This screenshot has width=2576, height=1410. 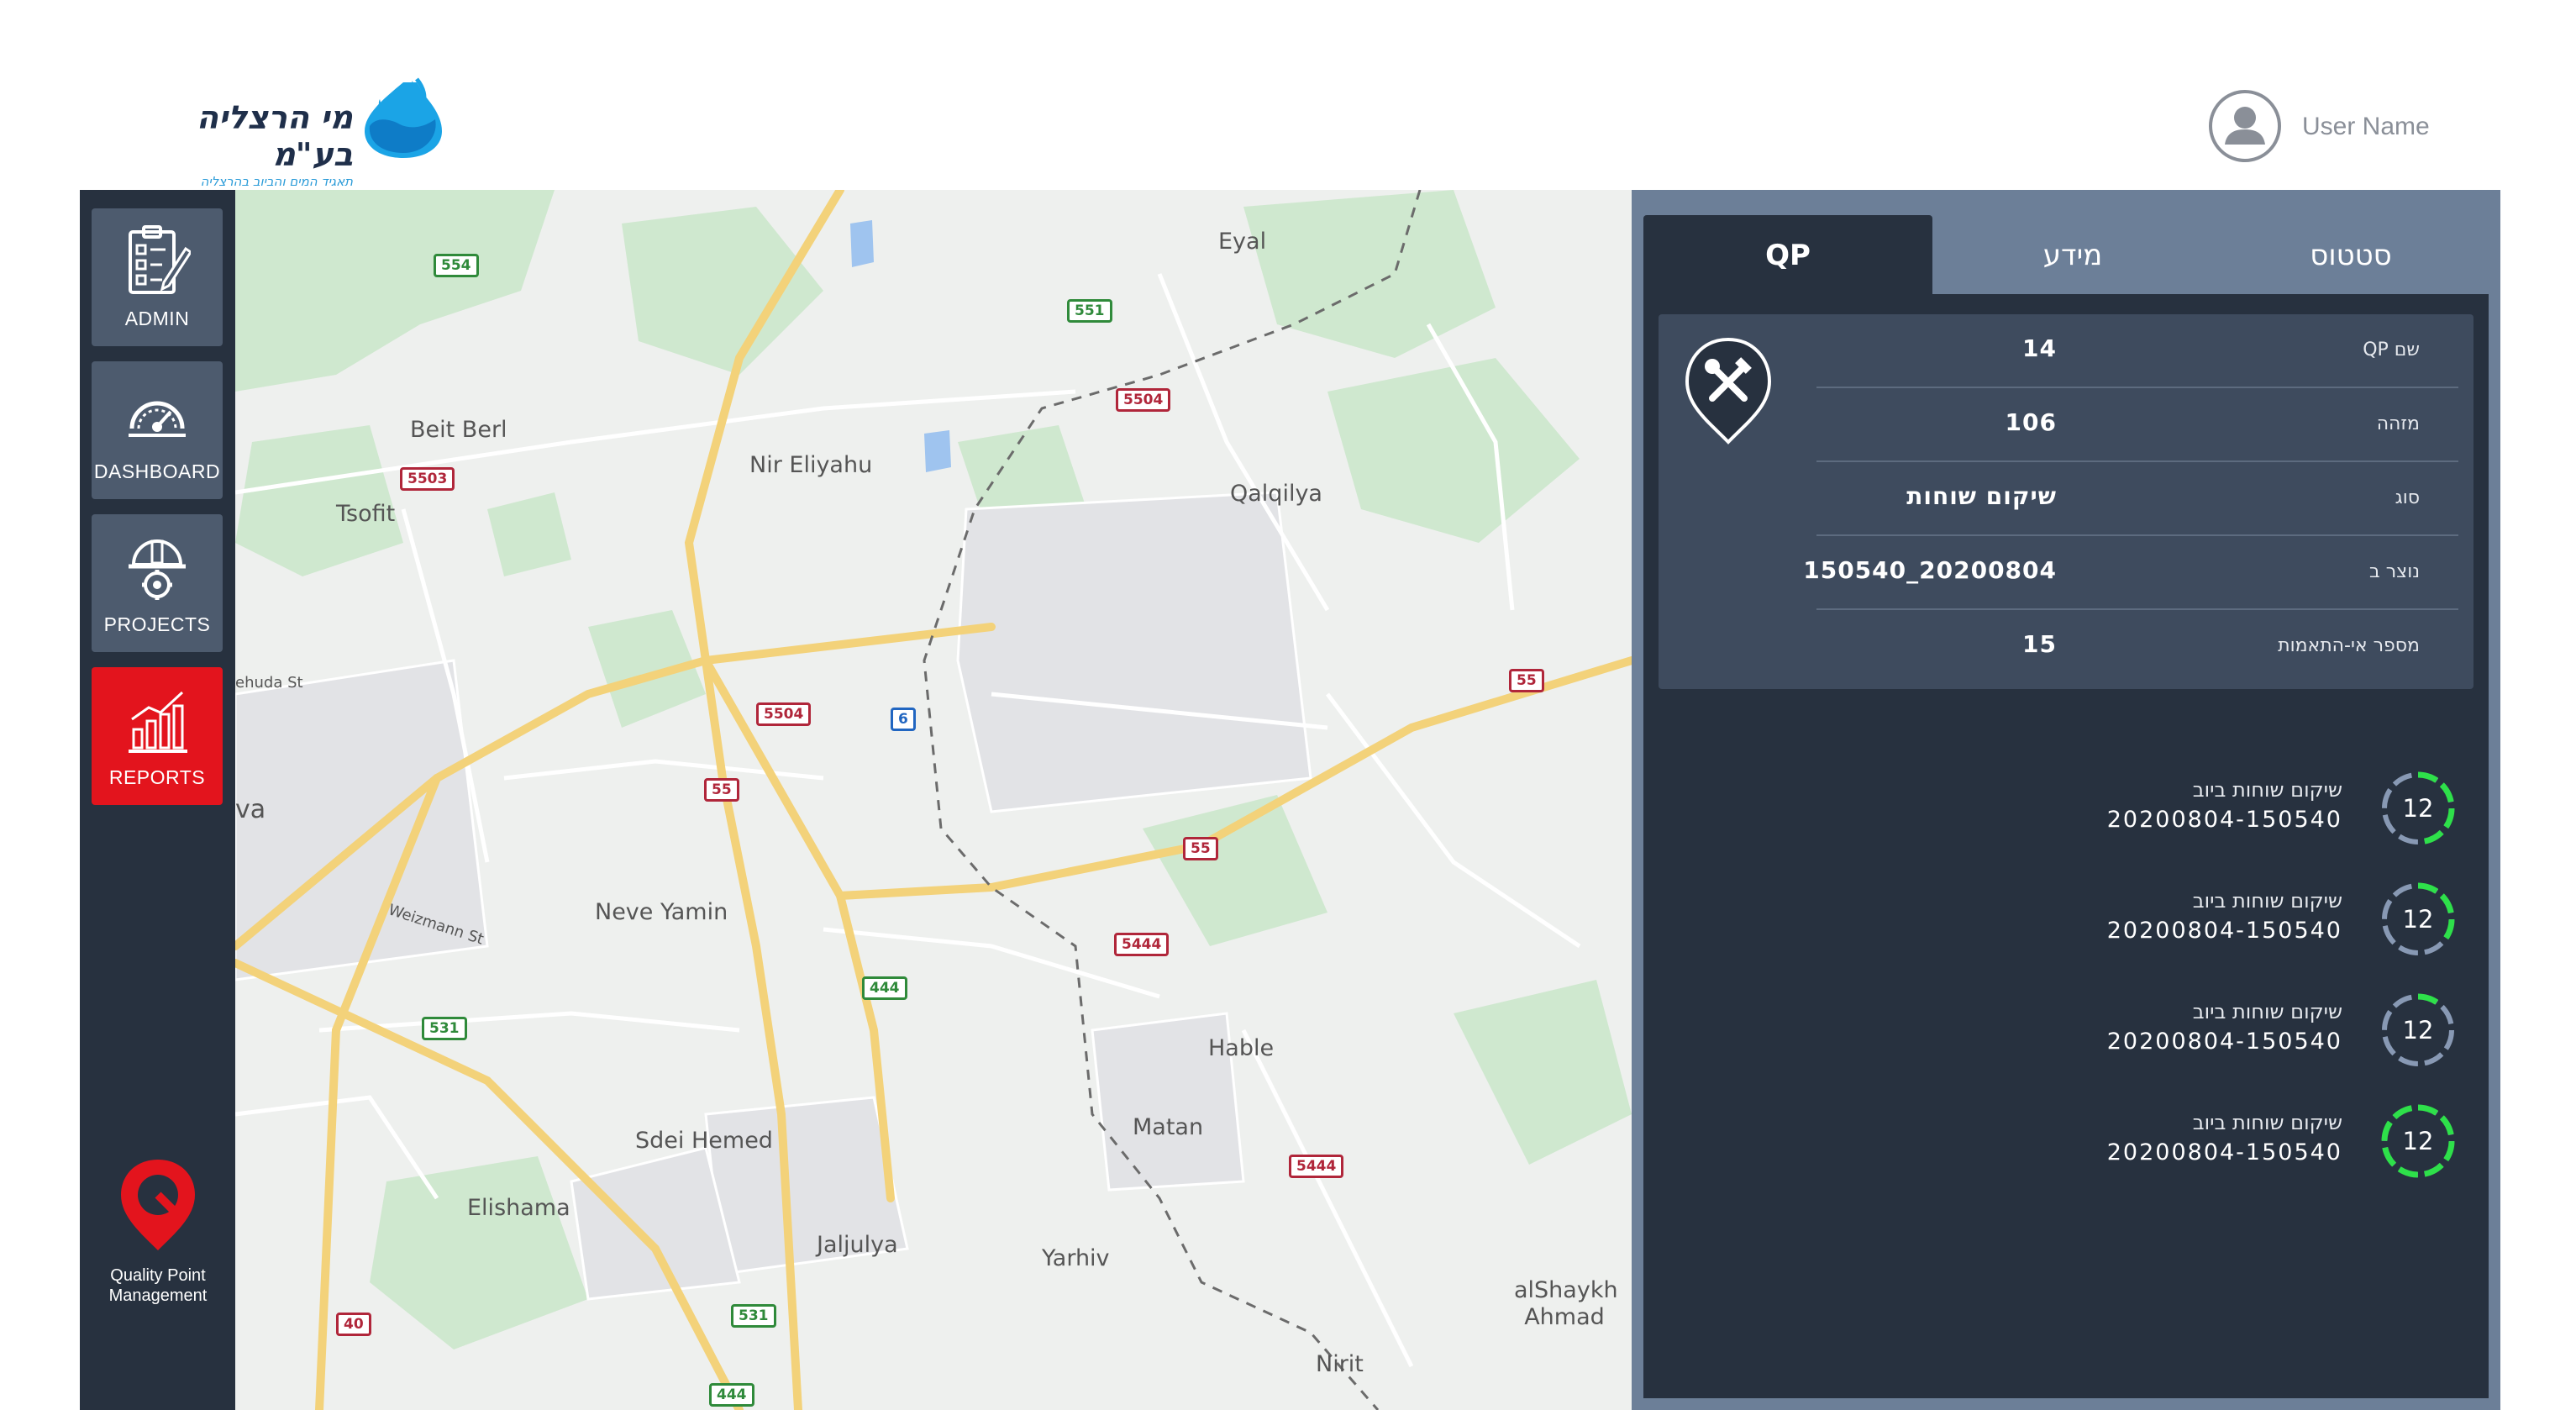 What do you see at coordinates (2130, 573) in the screenshot?
I see `qp-row-created: נוצר ב 20200804_150540` at bounding box center [2130, 573].